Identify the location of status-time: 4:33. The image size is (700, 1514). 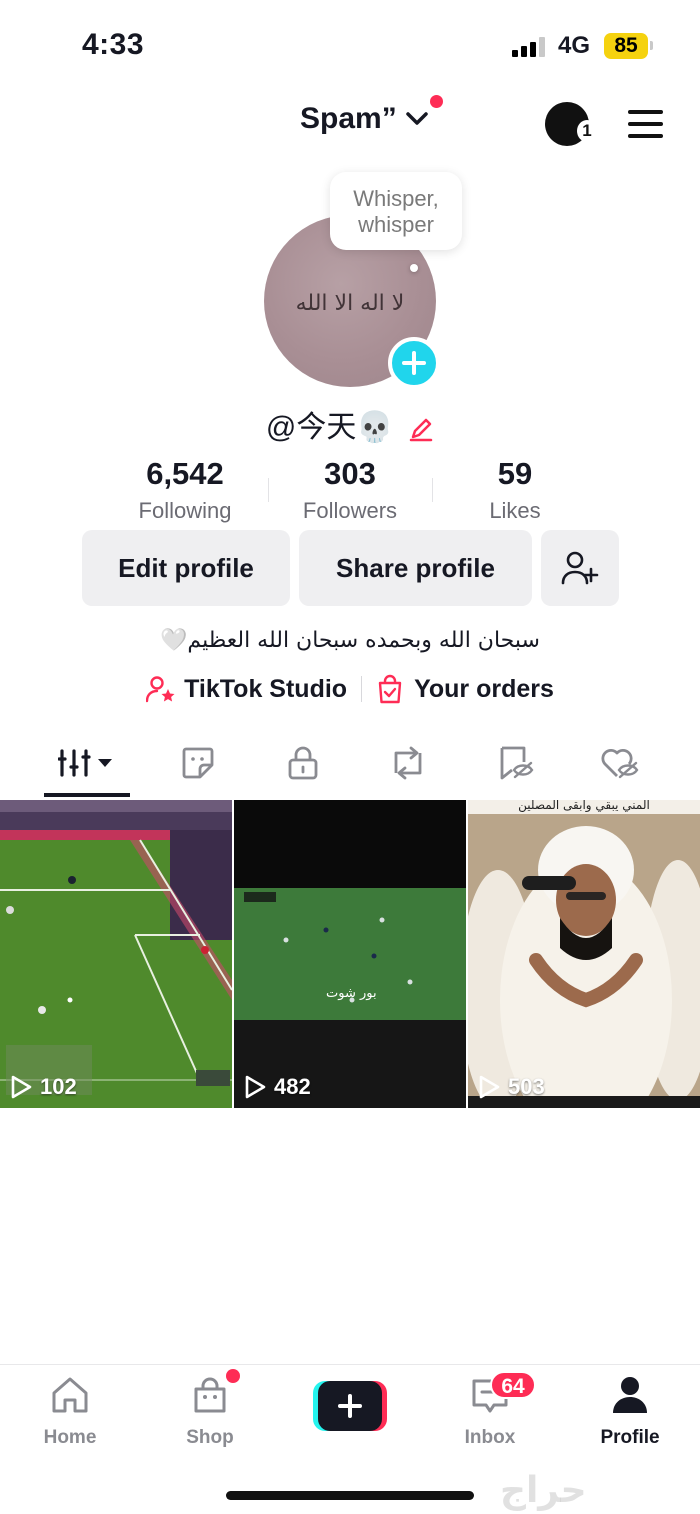
(113, 44).